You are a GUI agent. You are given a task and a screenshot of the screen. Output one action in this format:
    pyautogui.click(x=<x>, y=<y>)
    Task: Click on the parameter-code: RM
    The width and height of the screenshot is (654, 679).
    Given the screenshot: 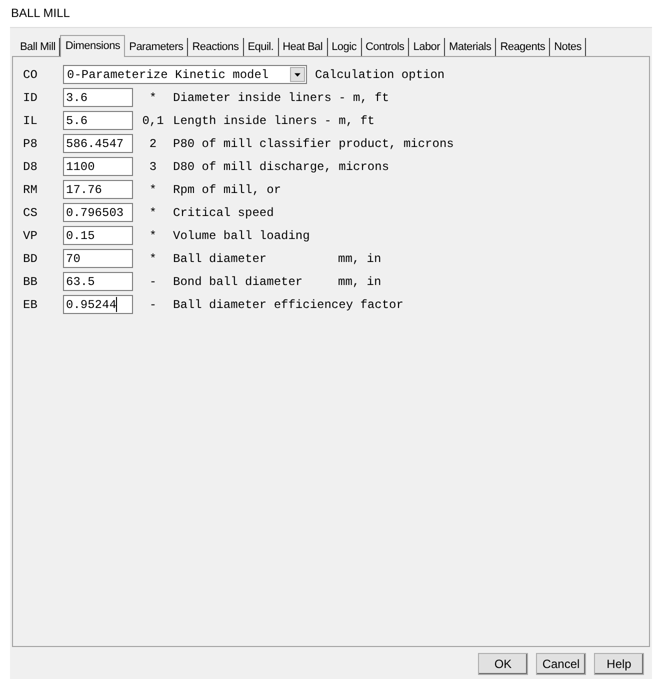 What is the action you would take?
    pyautogui.click(x=30, y=190)
    